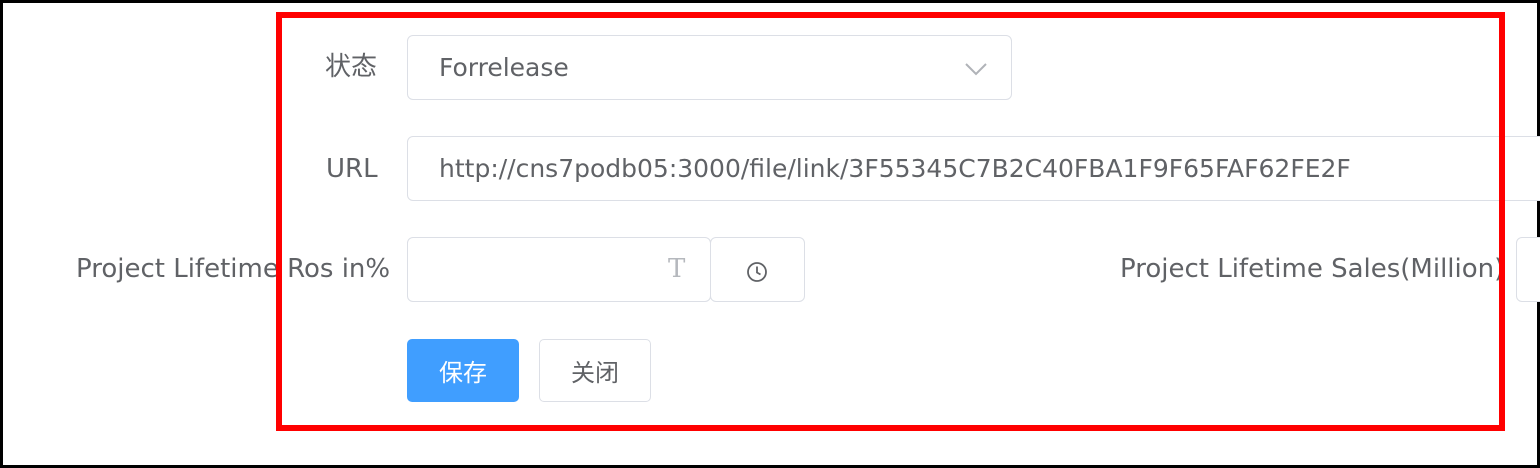  Describe the element at coordinates (709, 67) in the screenshot. I see `status-select: Forrelease` at that location.